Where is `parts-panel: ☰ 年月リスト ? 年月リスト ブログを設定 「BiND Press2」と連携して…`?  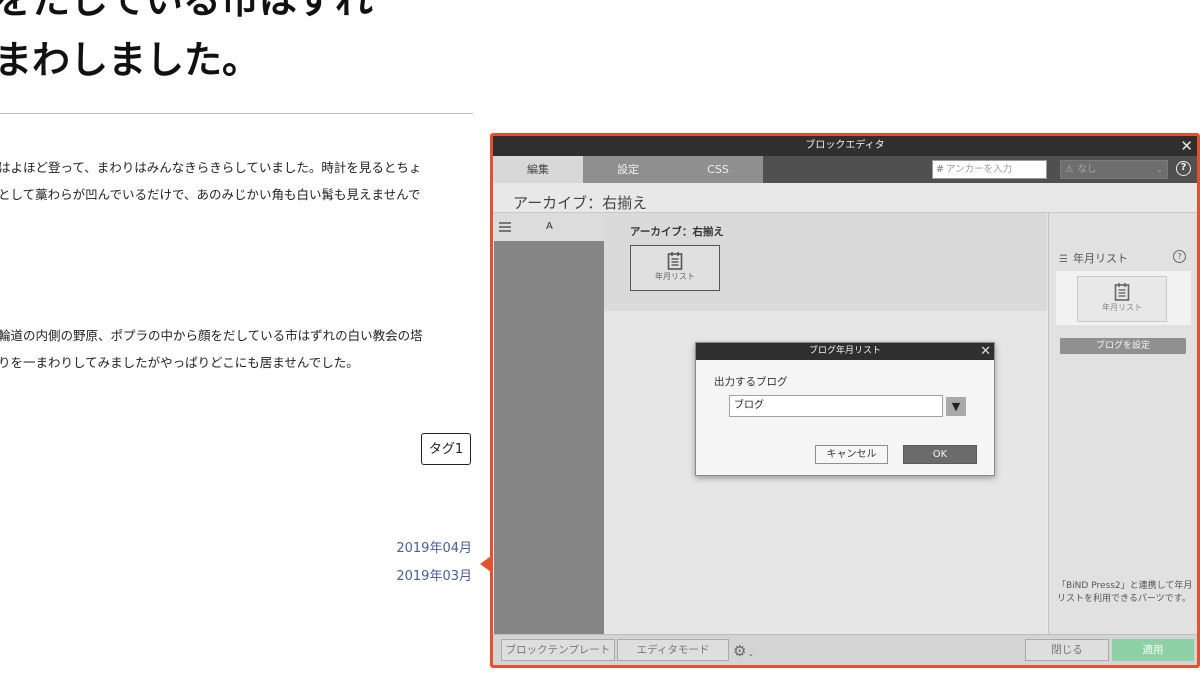
parts-panel: ☰ 年月リスト ? 年月リスト ブログを設定 「BiND Press2」と連携して… is located at coordinates (1122, 423).